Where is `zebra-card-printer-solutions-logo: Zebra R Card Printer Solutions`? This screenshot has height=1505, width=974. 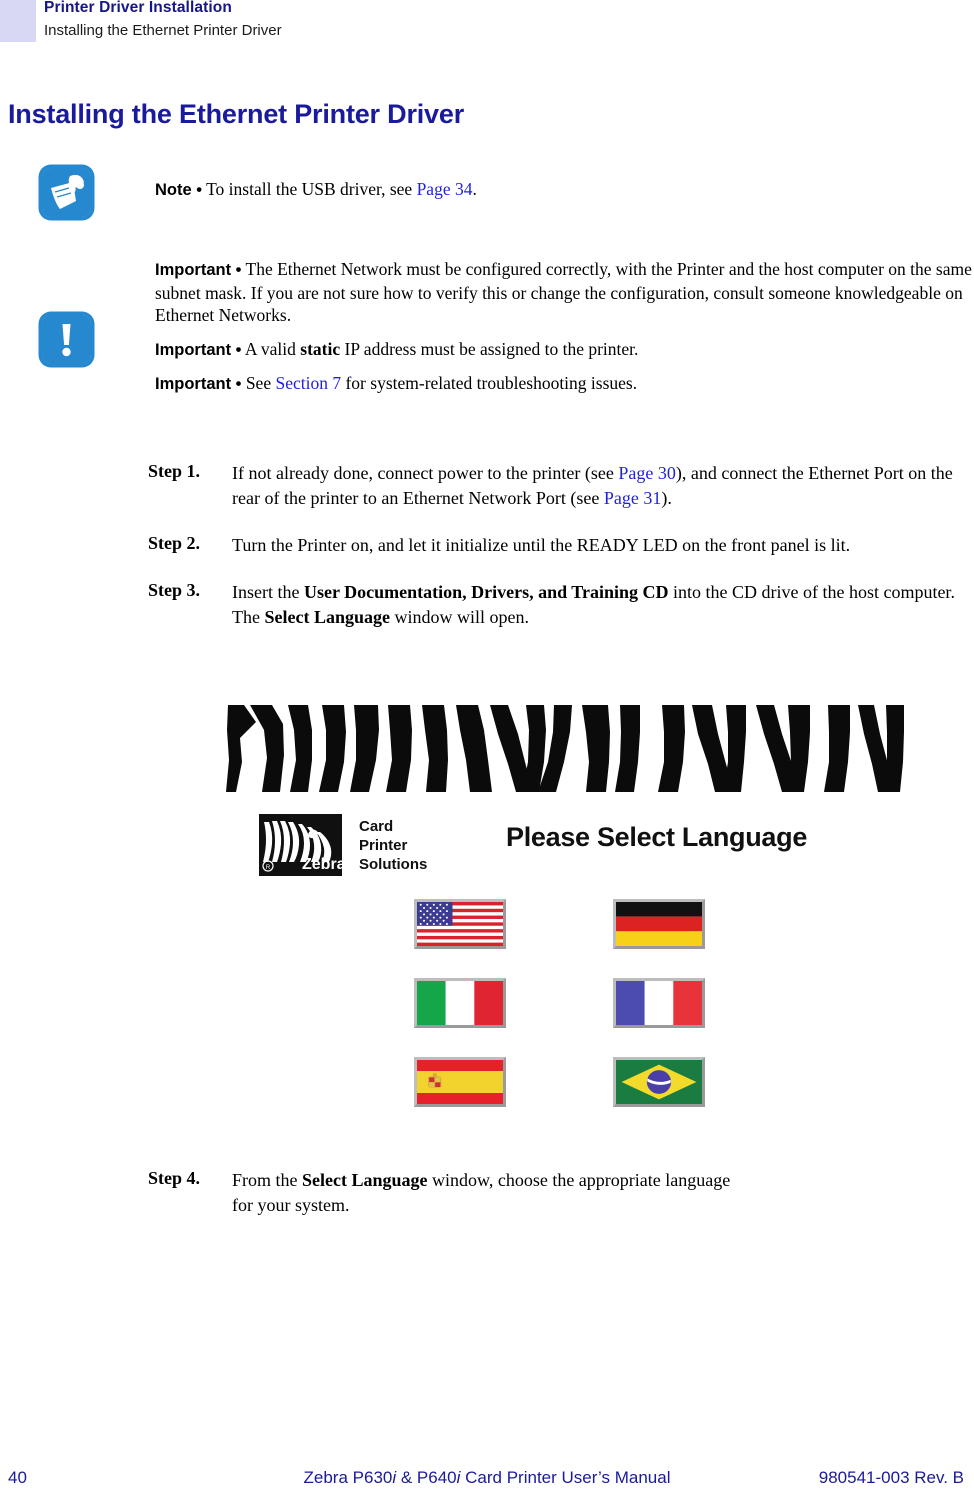
zebra-card-printer-solutions-logo: Zebra R Card Printer Solutions is located at coordinates (358, 845).